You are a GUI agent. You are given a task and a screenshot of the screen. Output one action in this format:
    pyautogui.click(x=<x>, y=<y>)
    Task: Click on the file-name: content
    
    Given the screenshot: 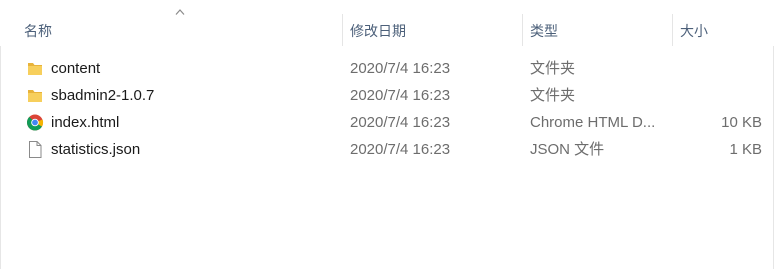 What is the action you would take?
    pyautogui.click(x=76, y=68)
    